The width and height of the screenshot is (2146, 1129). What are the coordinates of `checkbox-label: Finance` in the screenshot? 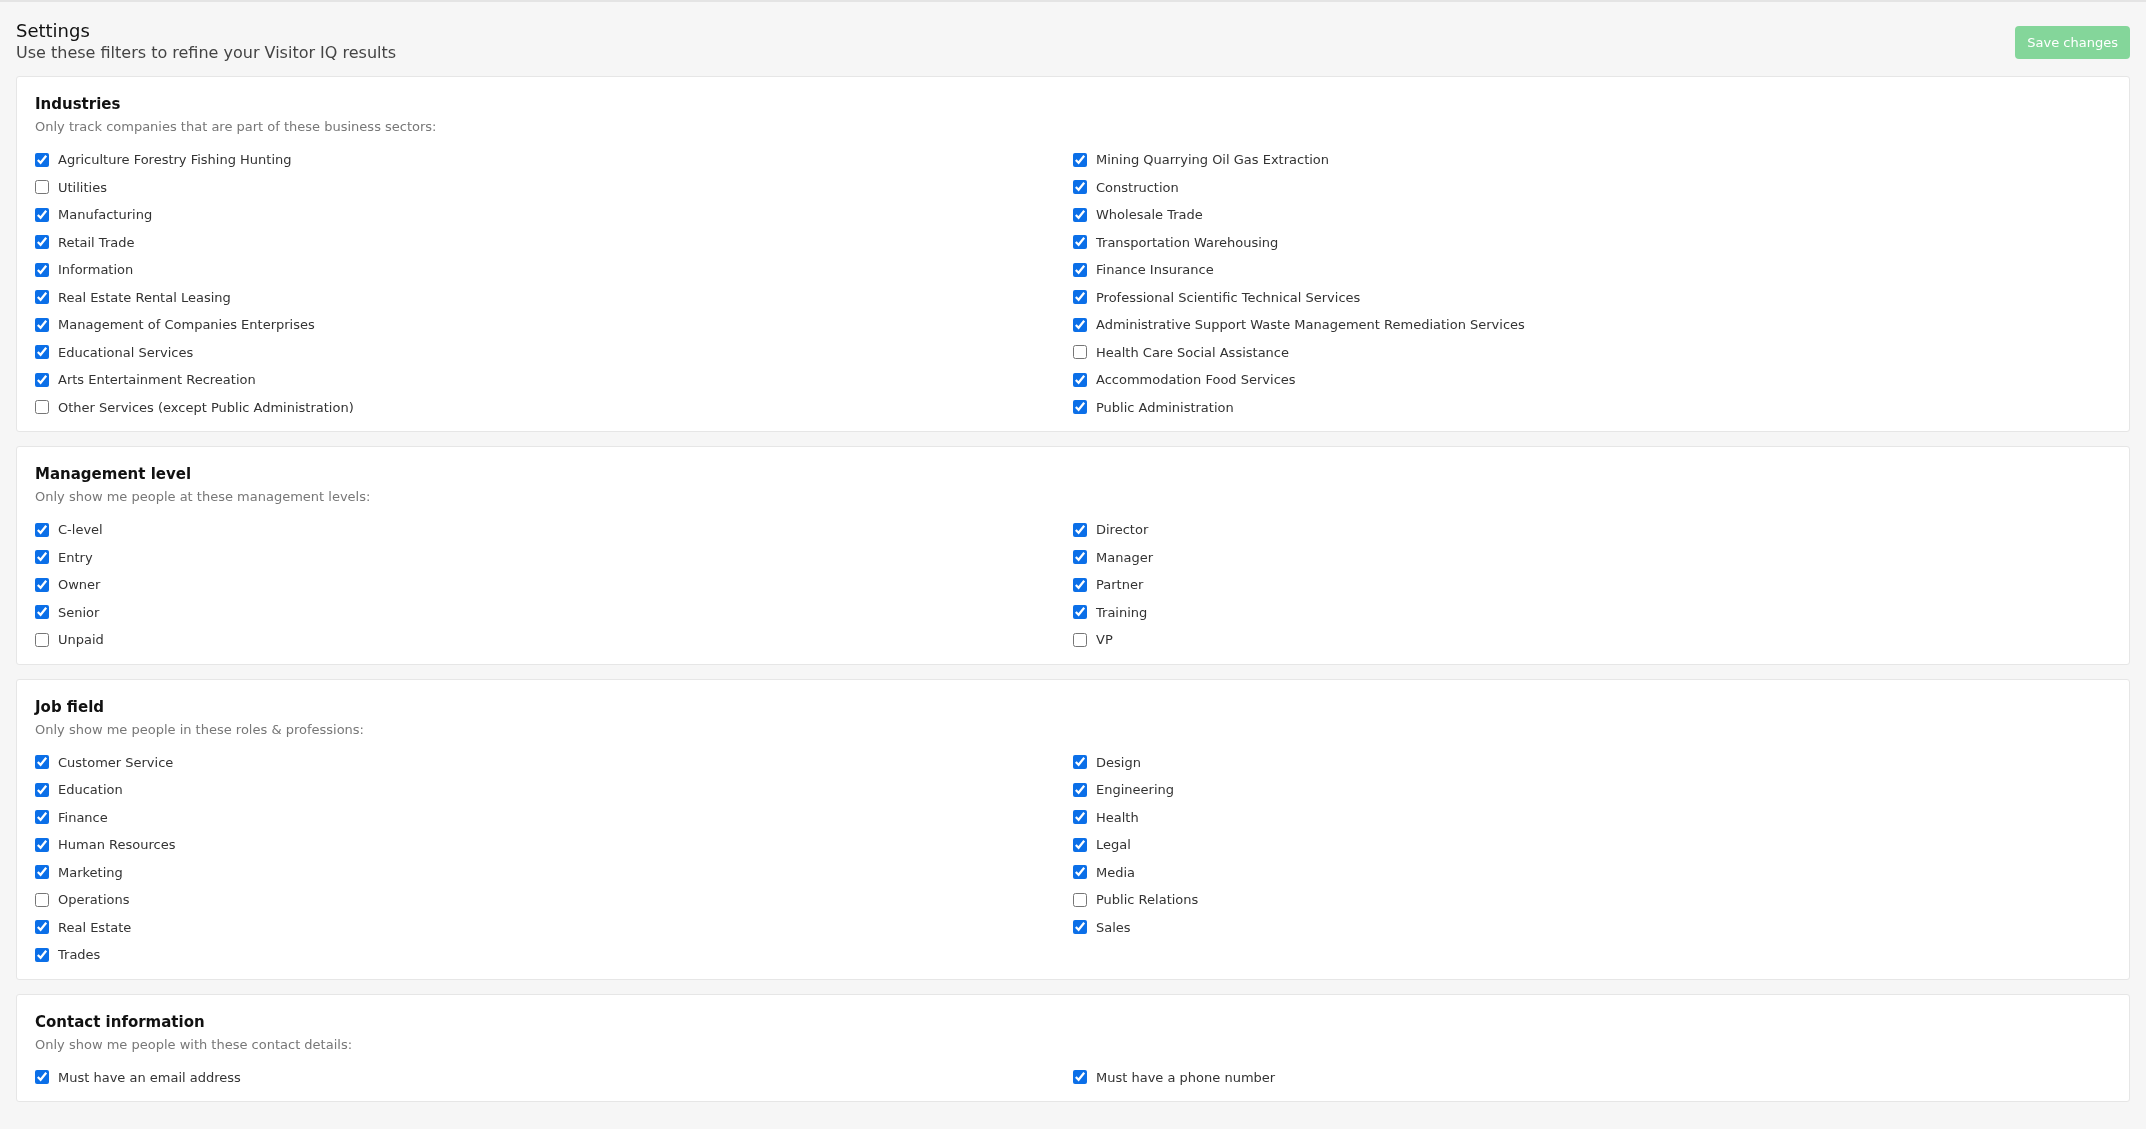 It's located at (83, 817).